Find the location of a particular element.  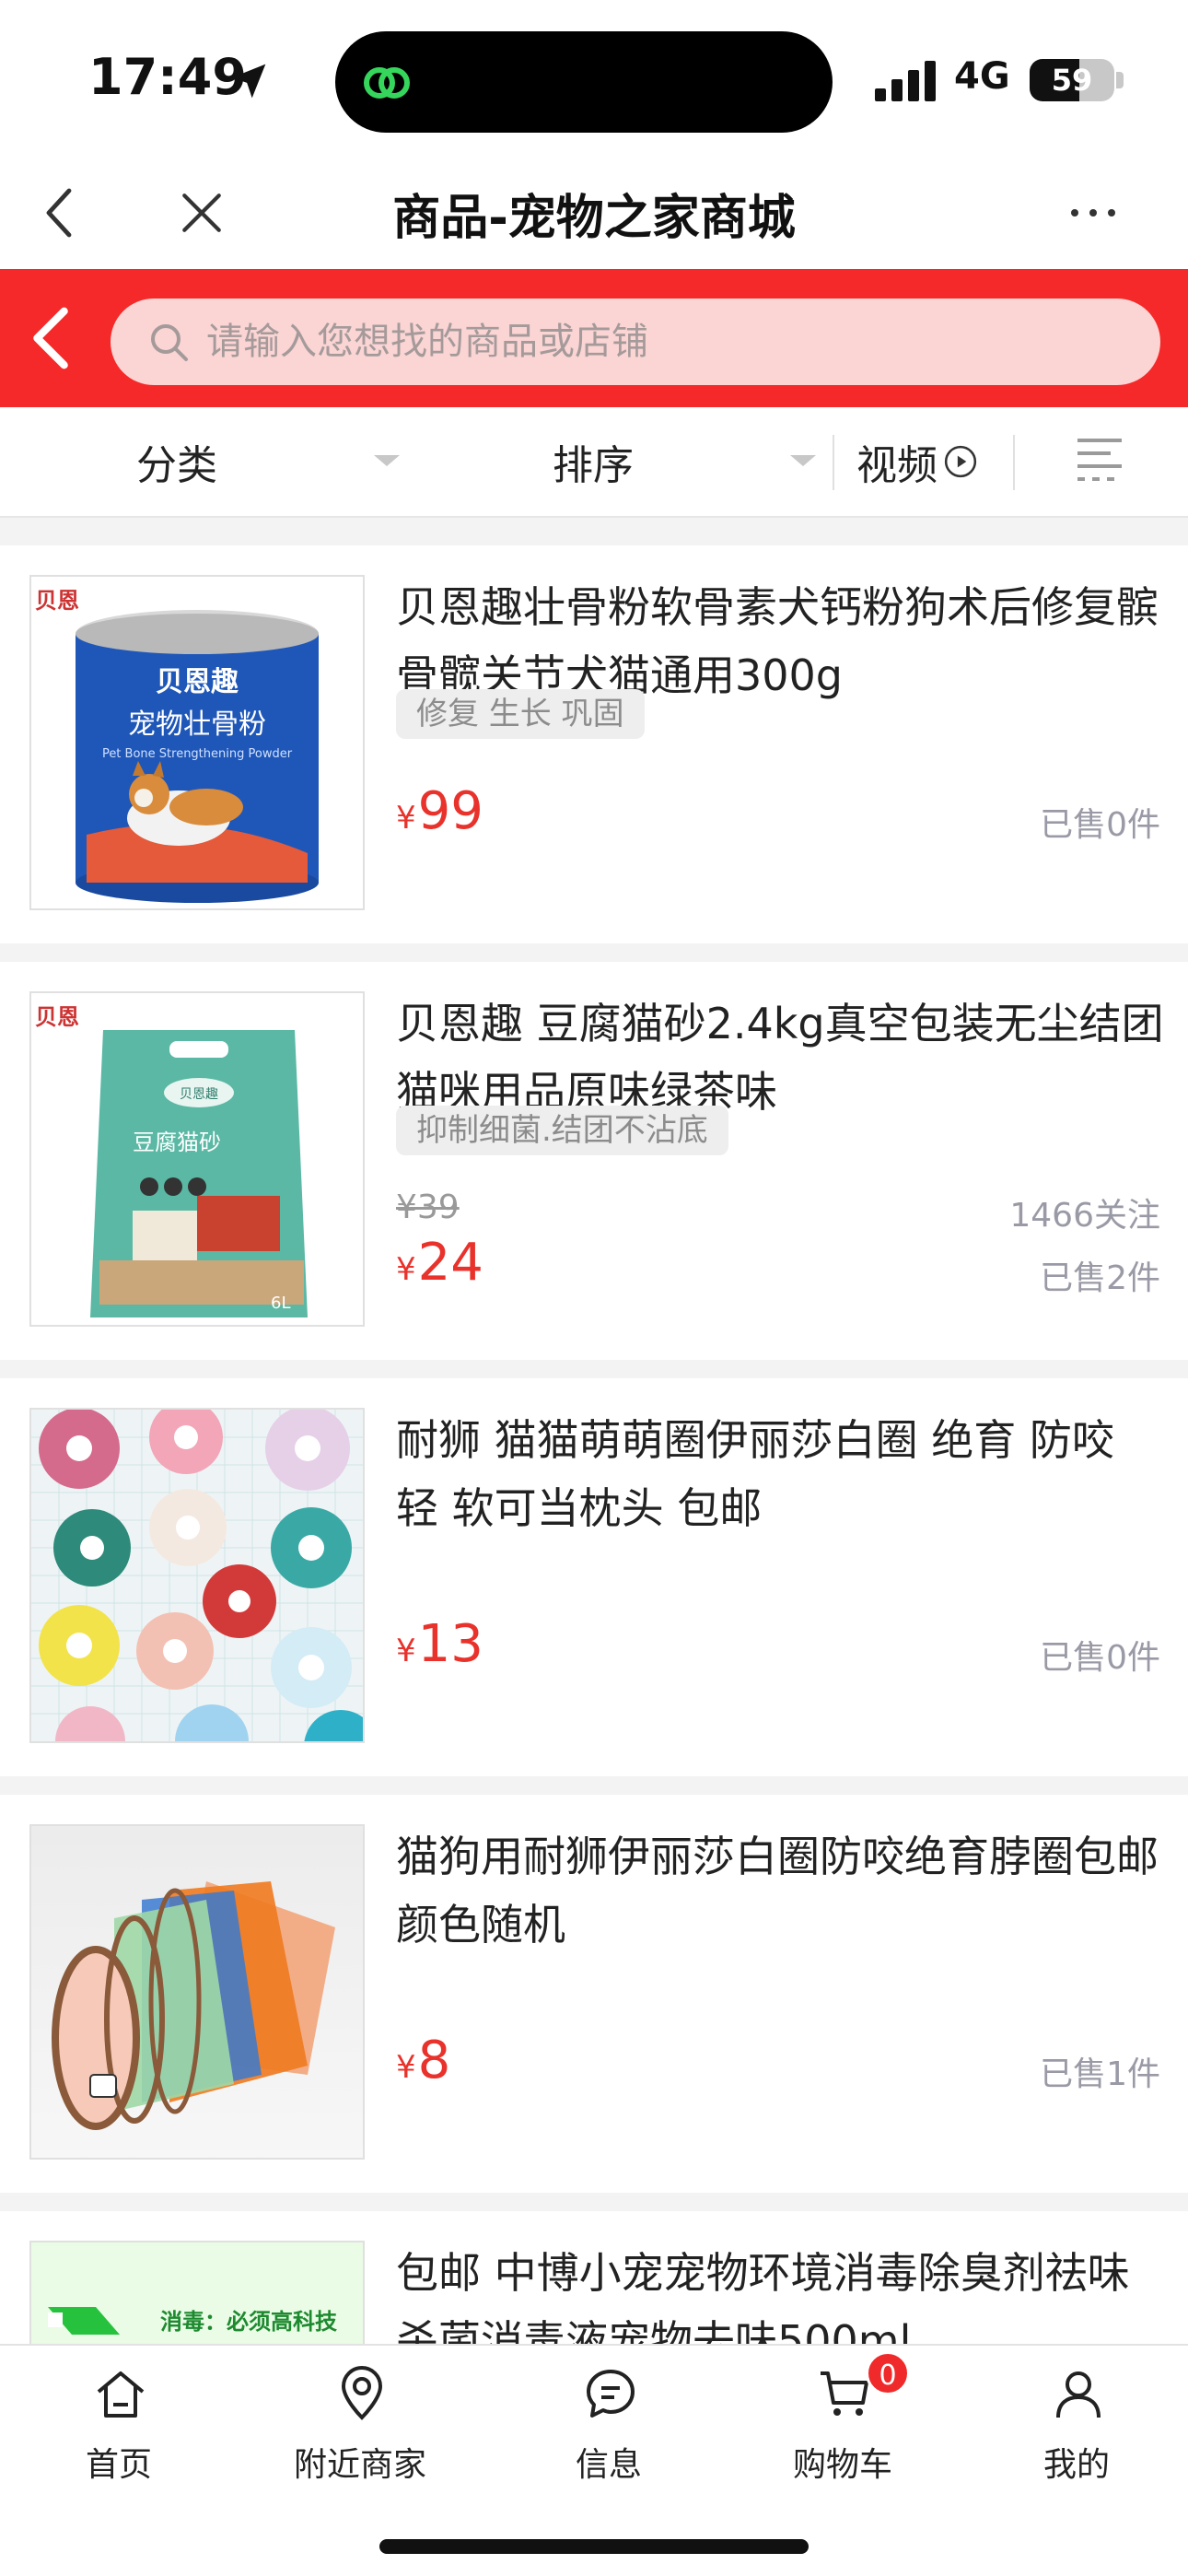

product-title: 耐狮 猫猫萌萌圈伊丽莎白圈 绝育 防咬 轻 软可当枕头 包邮 is located at coordinates (755, 1474).